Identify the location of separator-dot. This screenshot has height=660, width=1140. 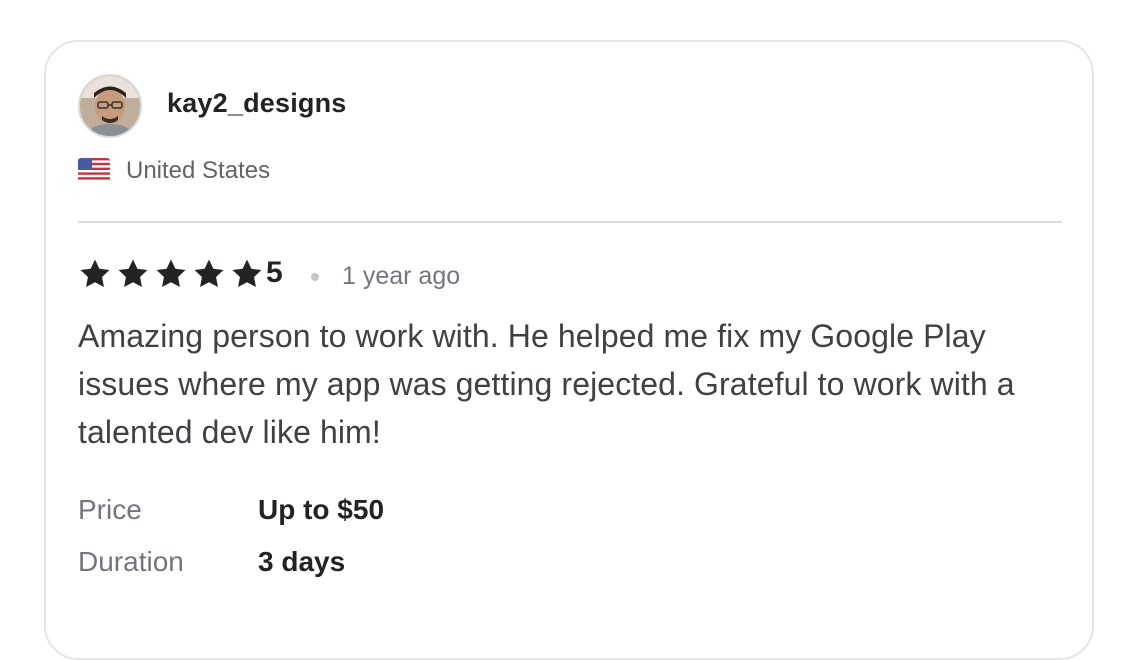
(315, 277).